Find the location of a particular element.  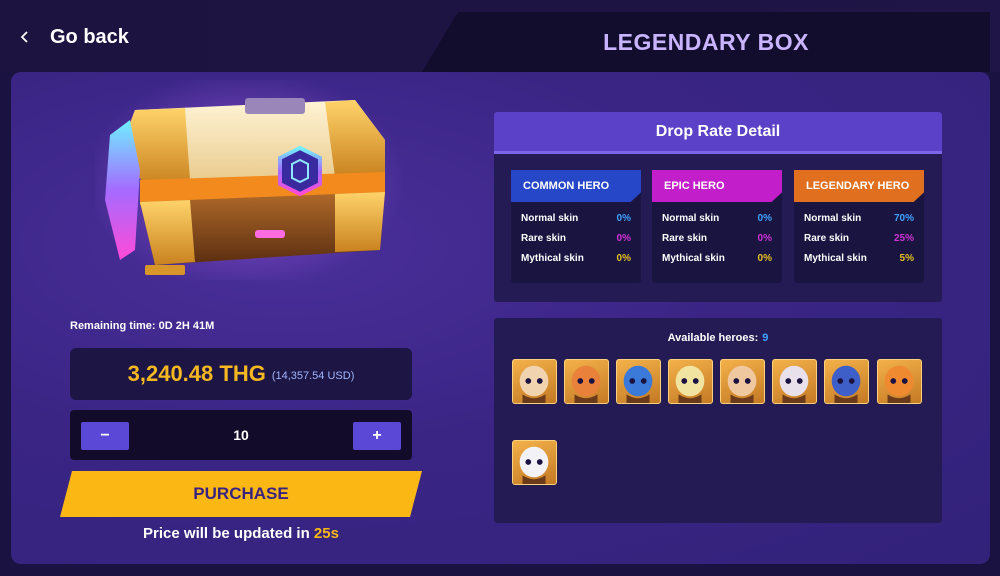

rate-row: Mythical skin 5% is located at coordinates (859, 258).